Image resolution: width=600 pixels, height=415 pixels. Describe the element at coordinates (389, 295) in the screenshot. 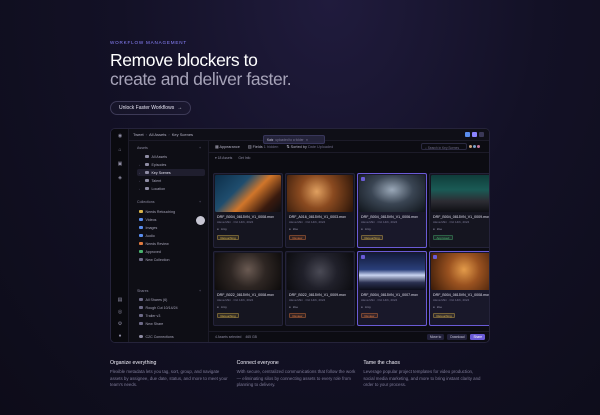

I see `asset-name: DRF_B004_0815VN_V1_0007.mov` at that location.